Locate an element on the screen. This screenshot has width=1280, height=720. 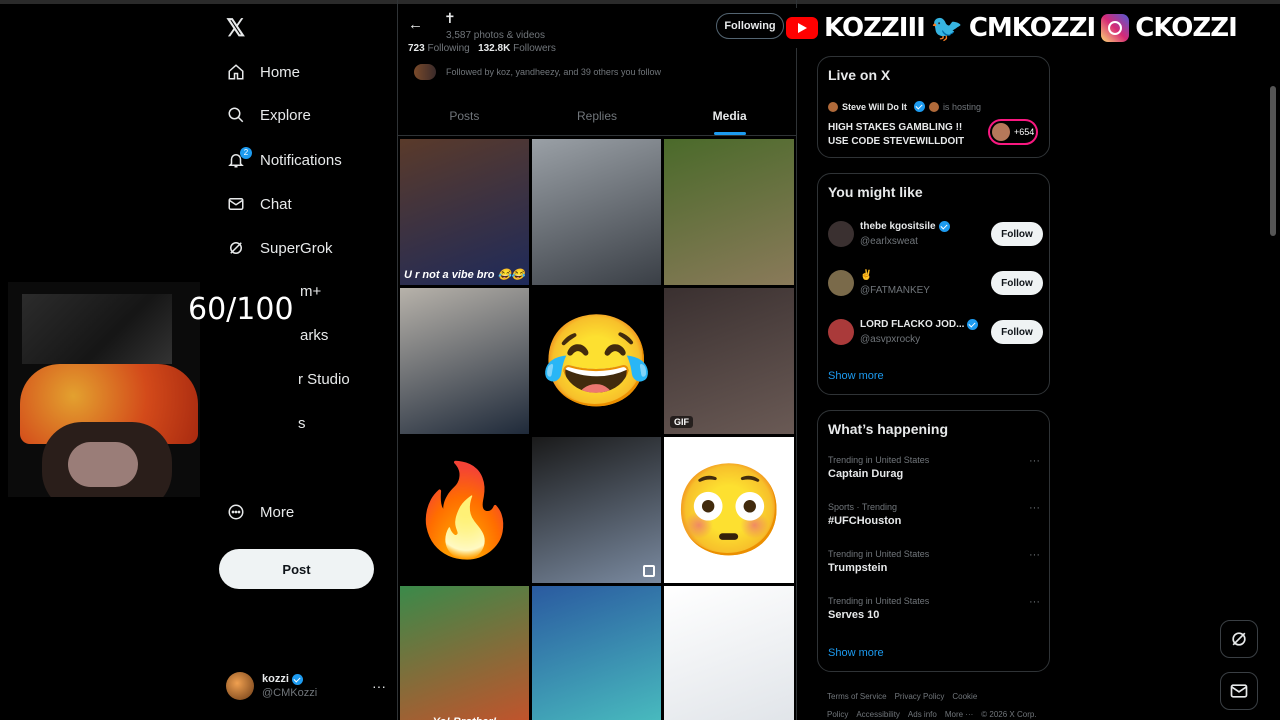
listener-count: +654 is located at coordinates (1024, 132).